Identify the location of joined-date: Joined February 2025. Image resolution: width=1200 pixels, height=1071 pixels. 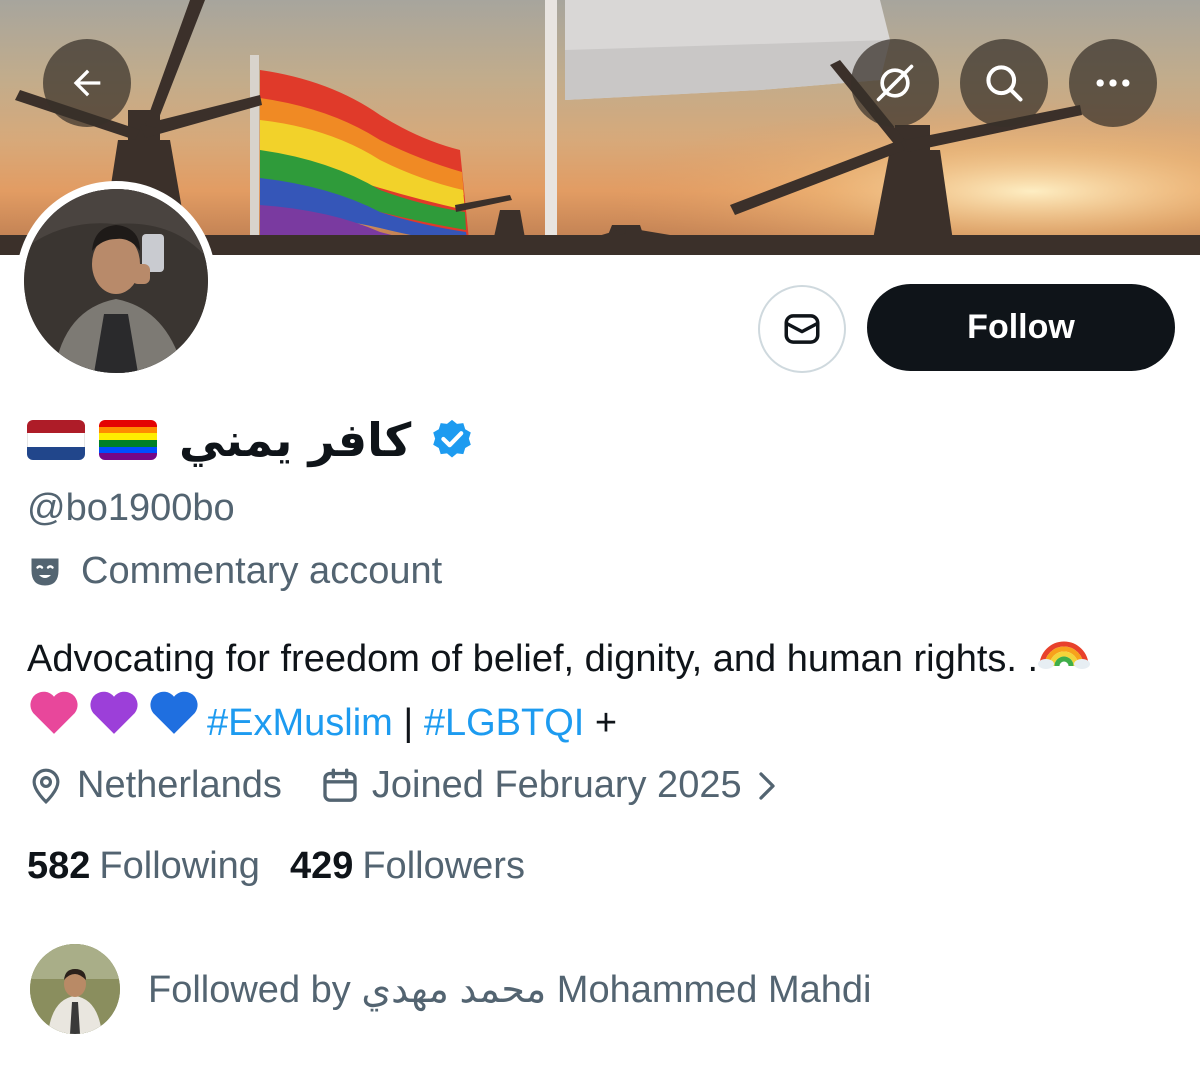
(557, 785).